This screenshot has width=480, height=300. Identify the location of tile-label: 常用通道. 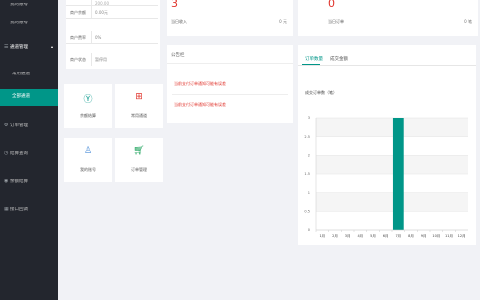
(139, 115).